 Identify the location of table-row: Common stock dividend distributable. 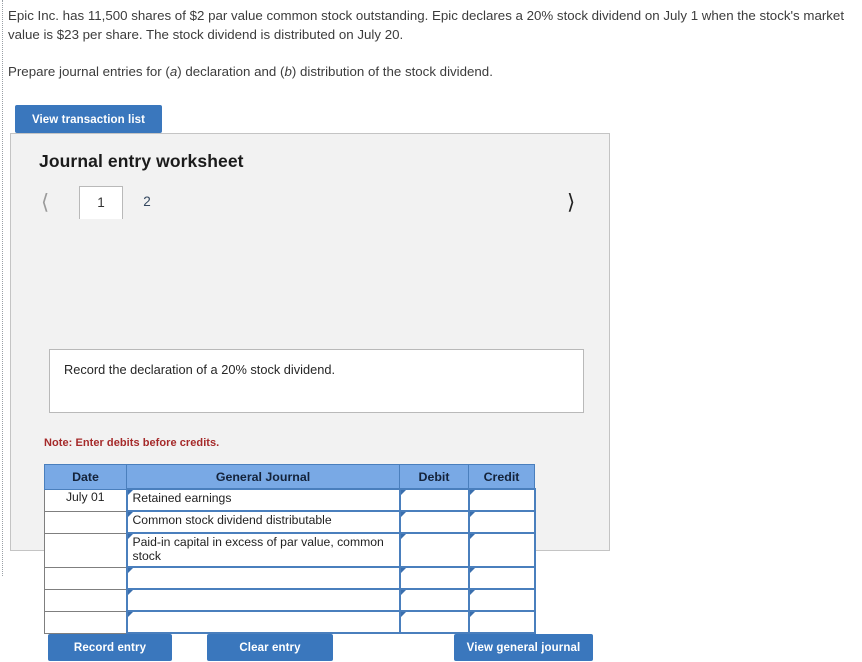
(290, 522).